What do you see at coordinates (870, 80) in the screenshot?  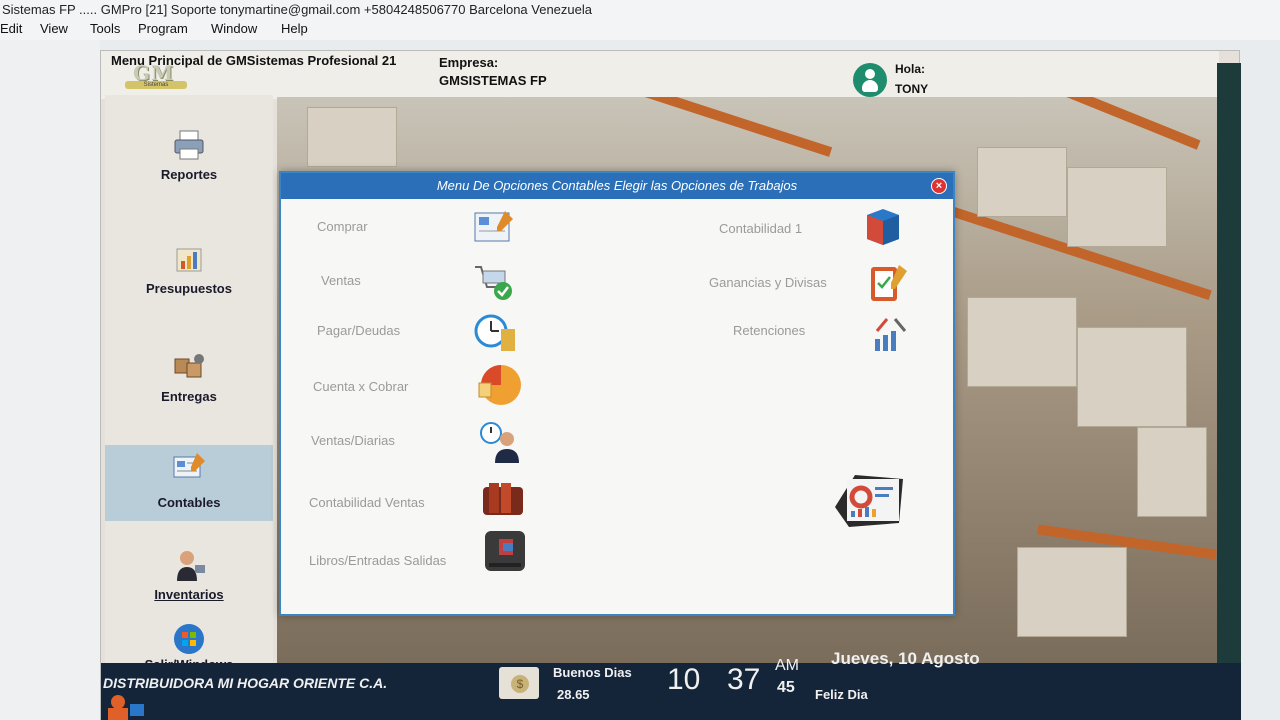 I see `user-avatar-icon` at bounding box center [870, 80].